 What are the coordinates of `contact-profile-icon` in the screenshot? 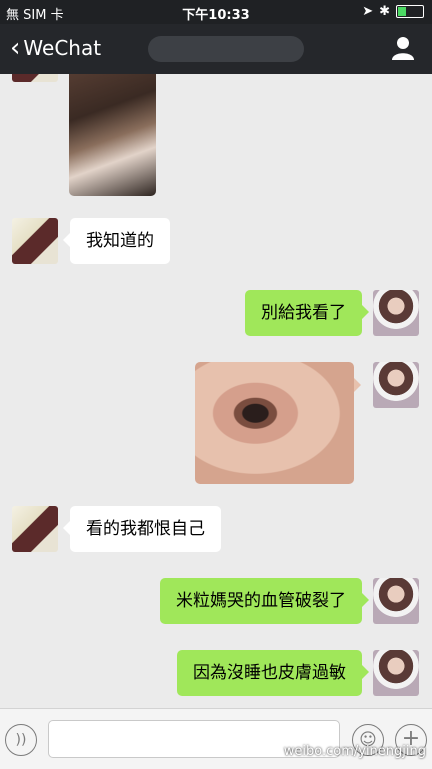 It's located at (403, 48).